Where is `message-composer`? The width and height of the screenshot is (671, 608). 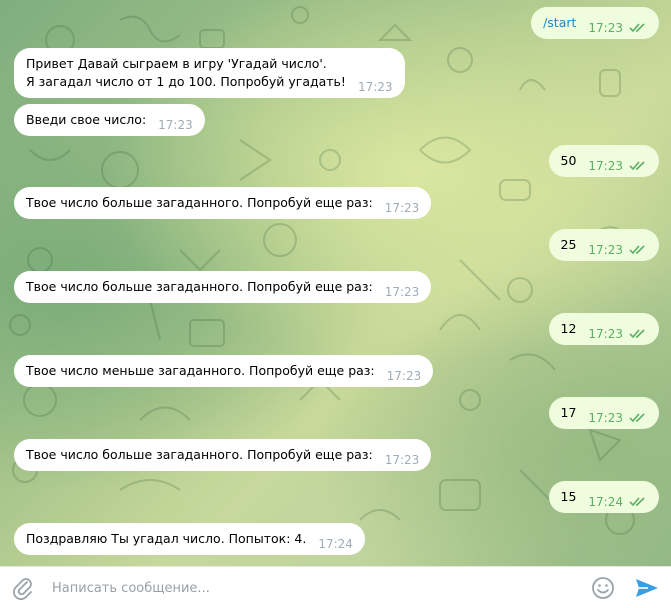 message-composer is located at coordinates (335, 587).